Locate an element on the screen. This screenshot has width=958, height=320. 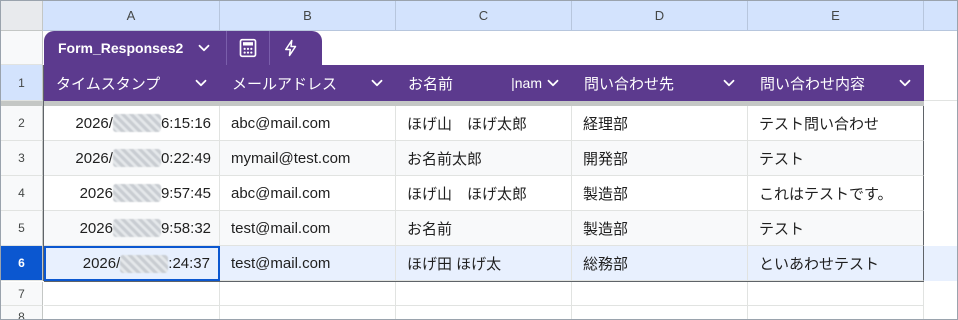
table-header-timestamp: タイムスタンプ is located at coordinates (132, 83).